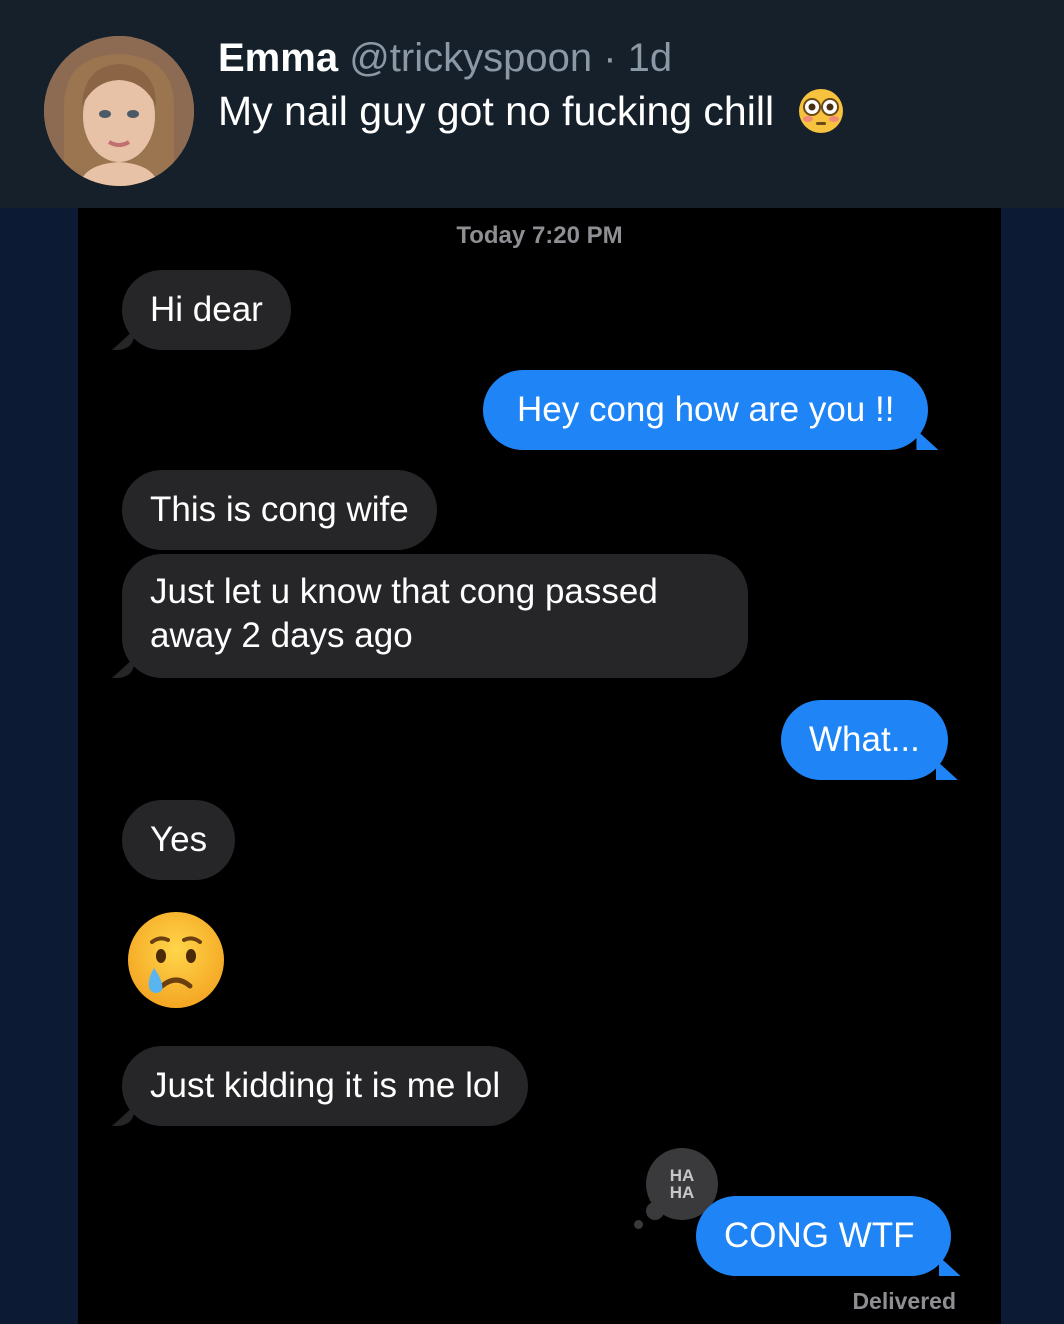  What do you see at coordinates (638, 1224) in the screenshot?
I see `tapback-tail-dot` at bounding box center [638, 1224].